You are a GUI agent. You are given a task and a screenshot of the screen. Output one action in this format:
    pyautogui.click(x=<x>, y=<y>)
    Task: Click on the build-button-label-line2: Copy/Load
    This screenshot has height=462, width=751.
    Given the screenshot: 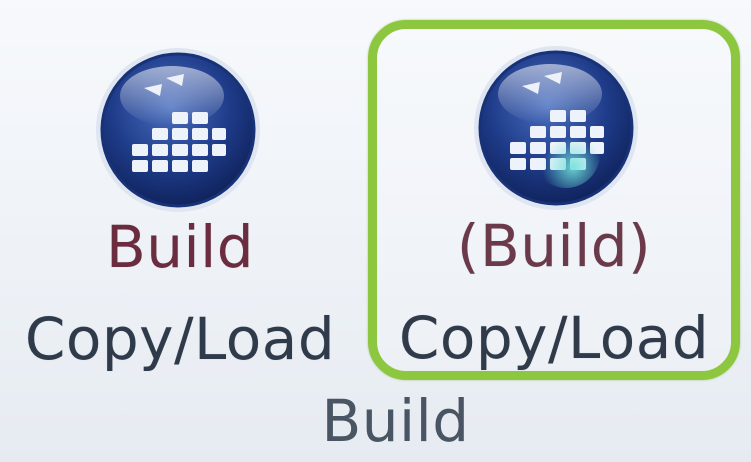 What is the action you would take?
    pyautogui.click(x=180, y=339)
    